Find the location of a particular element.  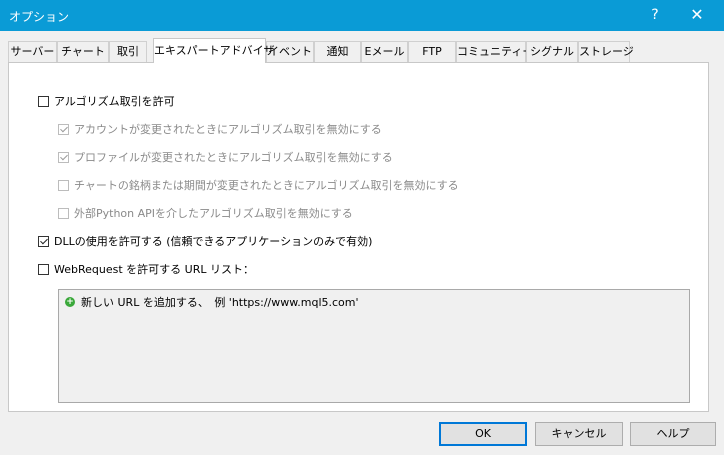

disable-on-account-change-option: アカウントが変更されたときにアルゴリズム取引を無効にする is located at coordinates (220, 129).